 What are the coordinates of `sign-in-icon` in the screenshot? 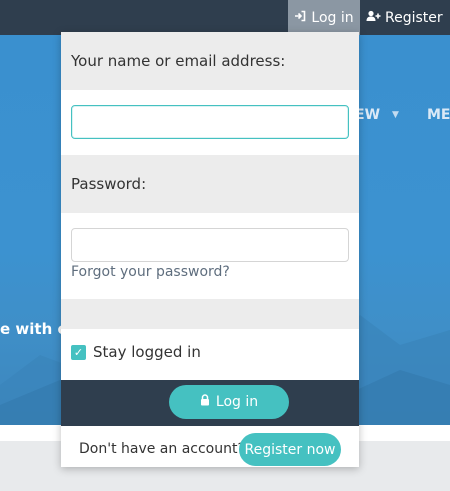 It's located at (300, 18).